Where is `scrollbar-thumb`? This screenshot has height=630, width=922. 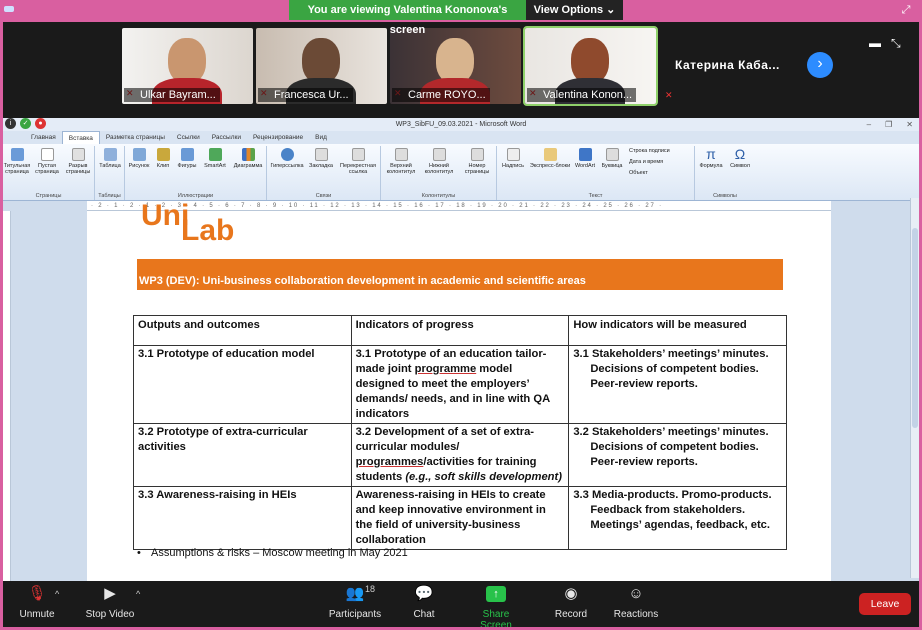 scrollbar-thumb is located at coordinates (915, 328).